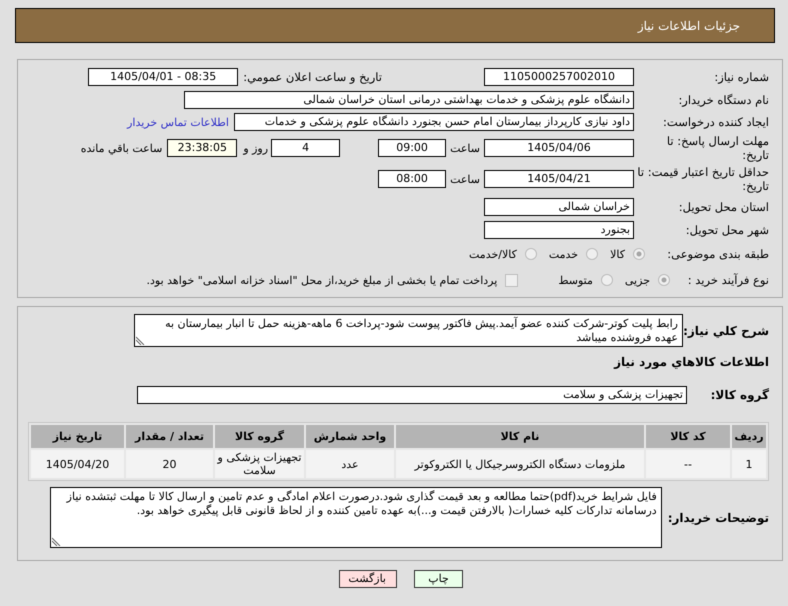 This screenshot has width=788, height=606. Describe the element at coordinates (726, 230) in the screenshot. I see `field-label: شهر محل تحویل:` at that location.